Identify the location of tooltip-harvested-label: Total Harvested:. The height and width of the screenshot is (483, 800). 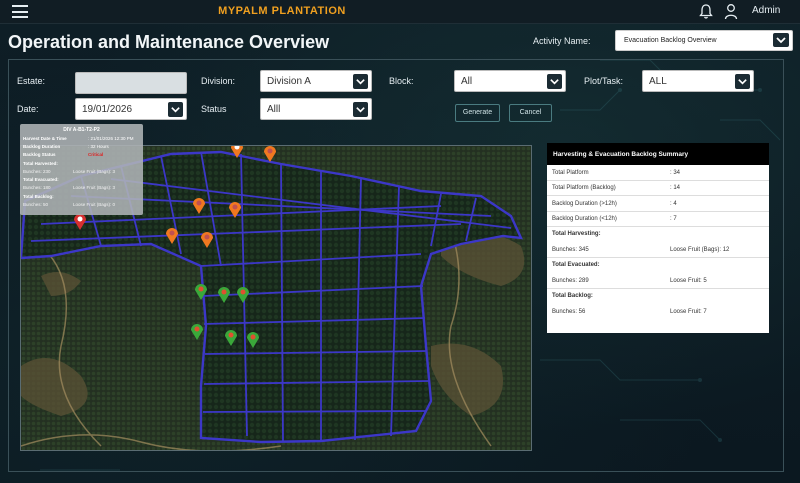
(40, 163).